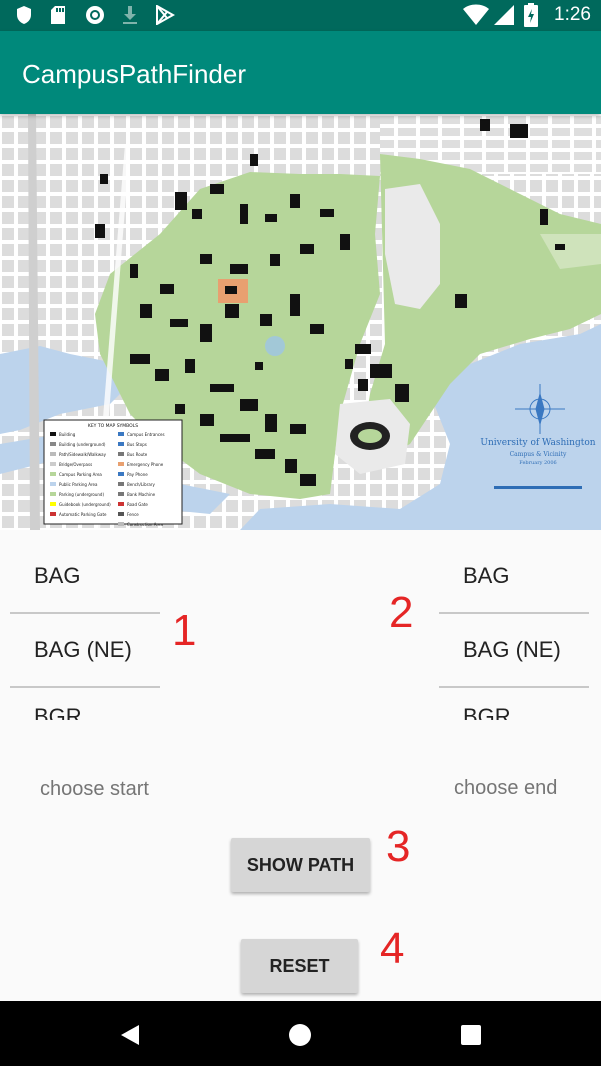  I want to click on end-picker-item: BGR, so click(514, 704).